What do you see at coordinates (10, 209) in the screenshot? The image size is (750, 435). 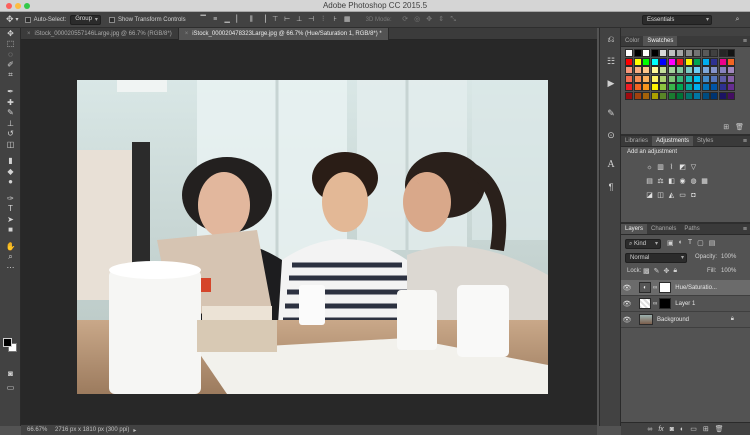 I see `type-icon: T` at bounding box center [10, 209].